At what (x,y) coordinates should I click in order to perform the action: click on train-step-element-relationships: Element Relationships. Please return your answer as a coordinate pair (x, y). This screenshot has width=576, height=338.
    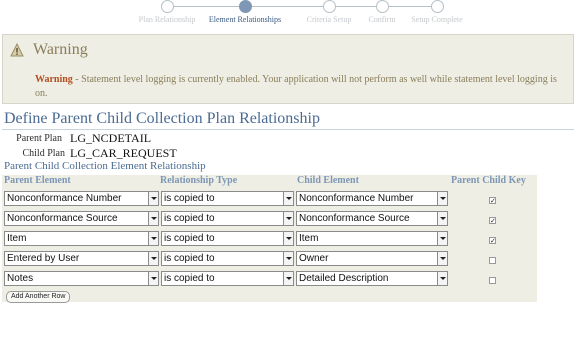
    Looking at the image, I should click on (245, 12).